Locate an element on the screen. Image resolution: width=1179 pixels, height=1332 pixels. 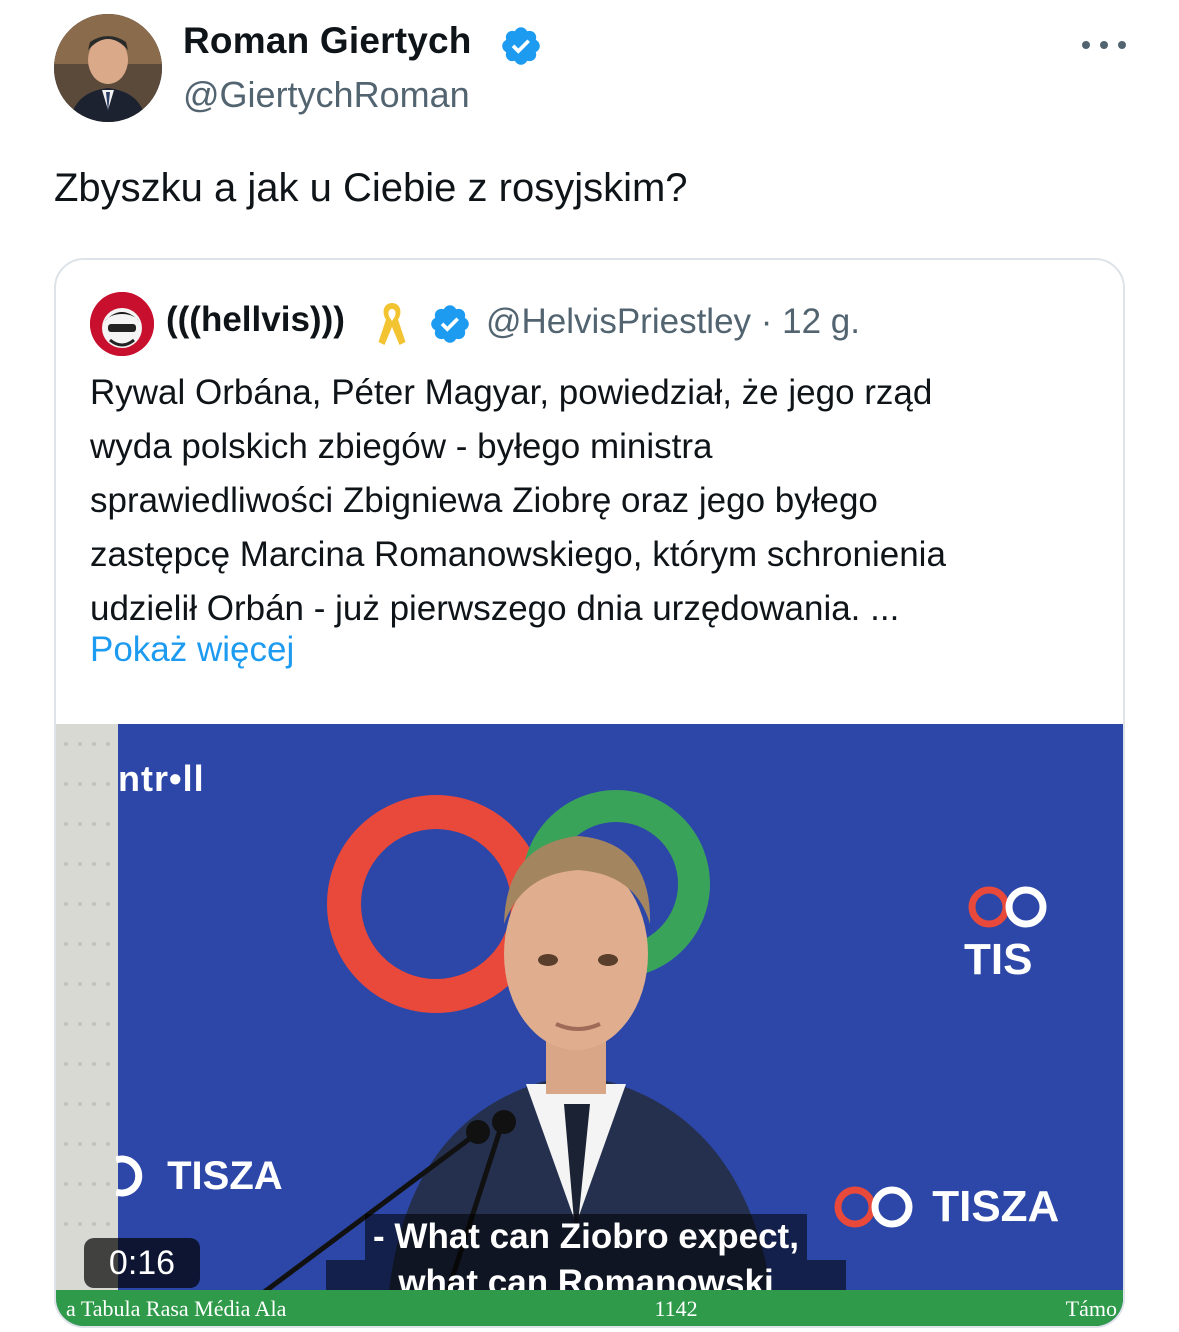
show-more-link: Pokaż więcej is located at coordinates (192, 650).